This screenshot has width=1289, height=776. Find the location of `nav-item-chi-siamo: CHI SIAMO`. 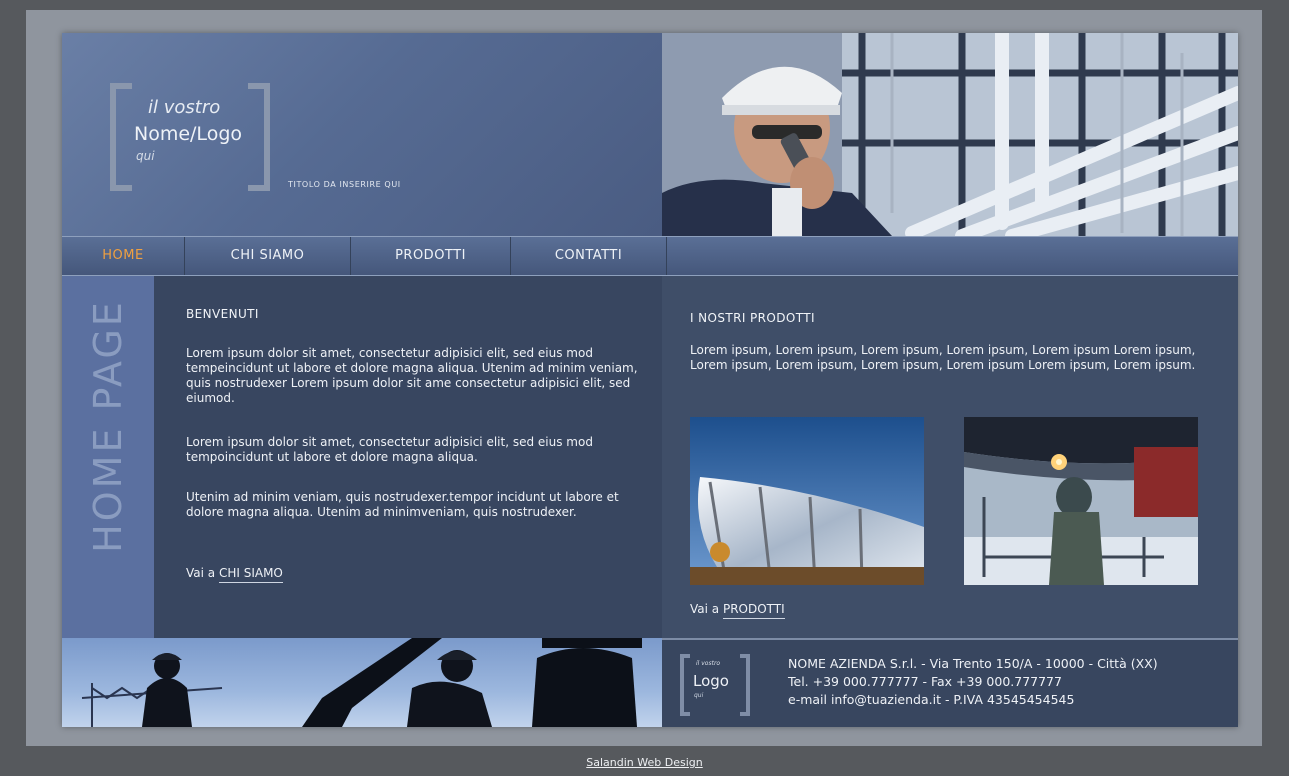

nav-item-chi-siamo: CHI SIAMO is located at coordinates (268, 256).